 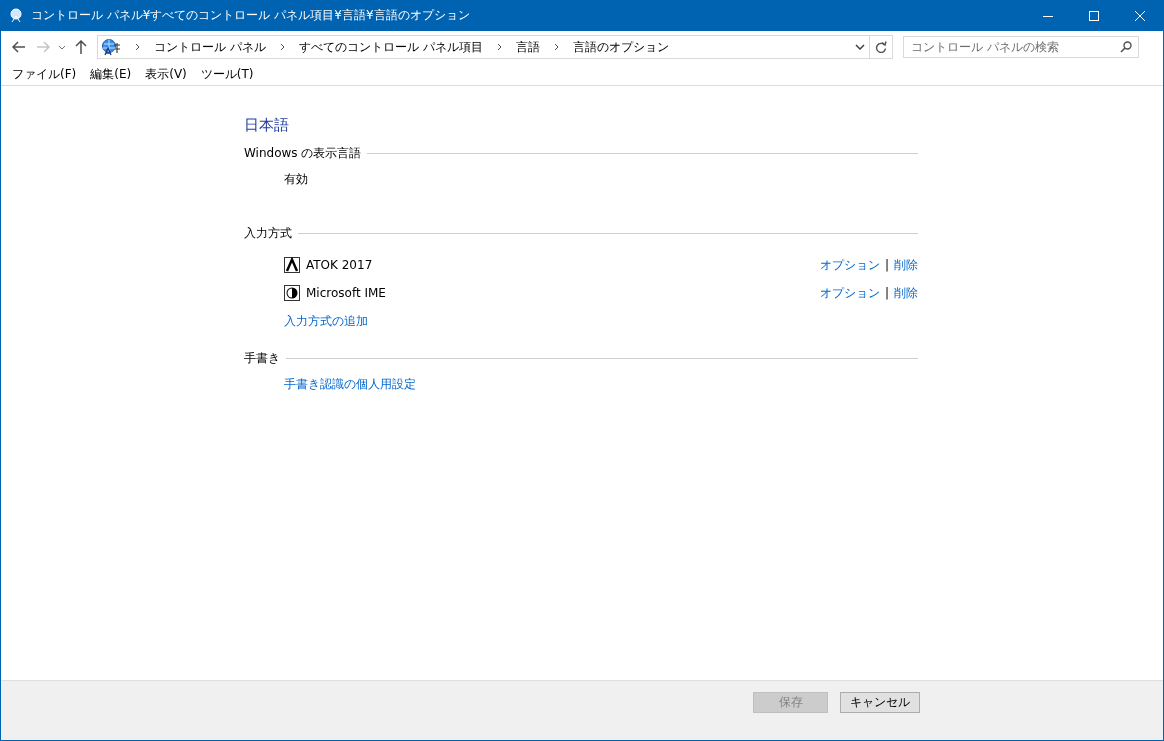 What do you see at coordinates (880, 702) in the screenshot?
I see `cancel-button: キャンセル` at bounding box center [880, 702].